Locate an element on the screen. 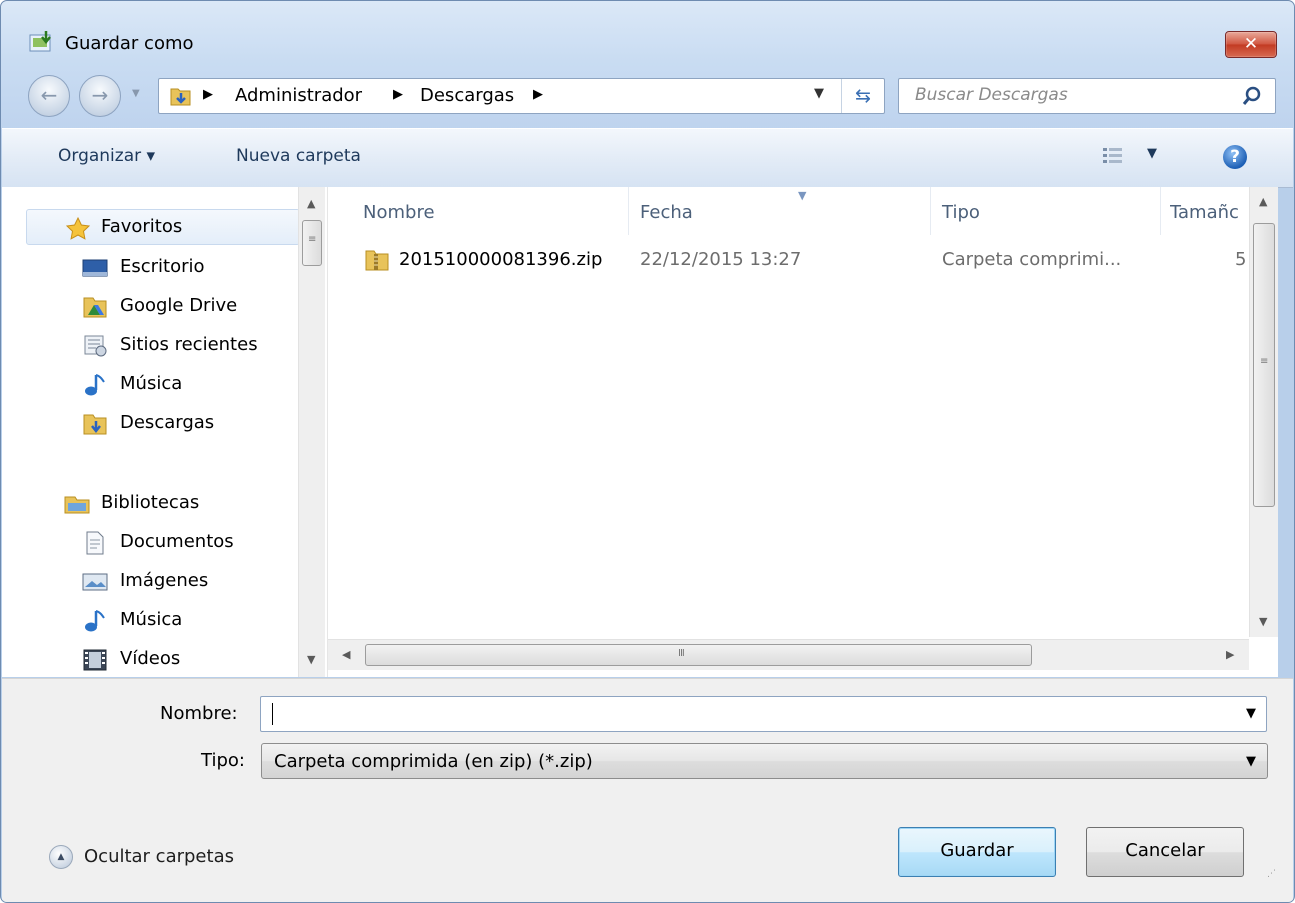  file-type-value: Carpeta comprimida (en zip) (*.zip) is located at coordinates (433, 761).